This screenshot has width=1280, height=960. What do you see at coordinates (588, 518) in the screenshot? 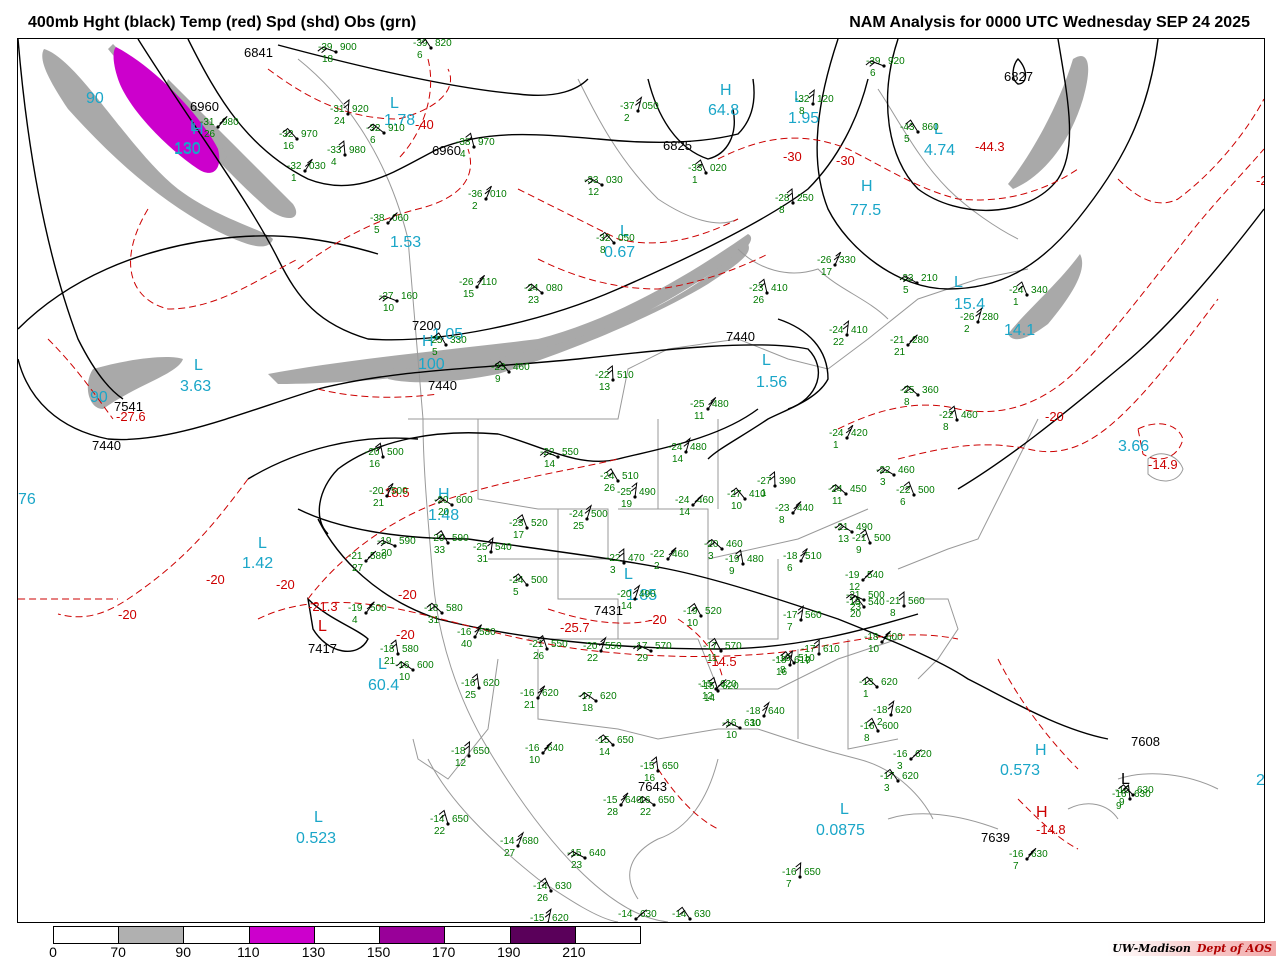
I see `station-plot: -24 500 25` at bounding box center [588, 518].